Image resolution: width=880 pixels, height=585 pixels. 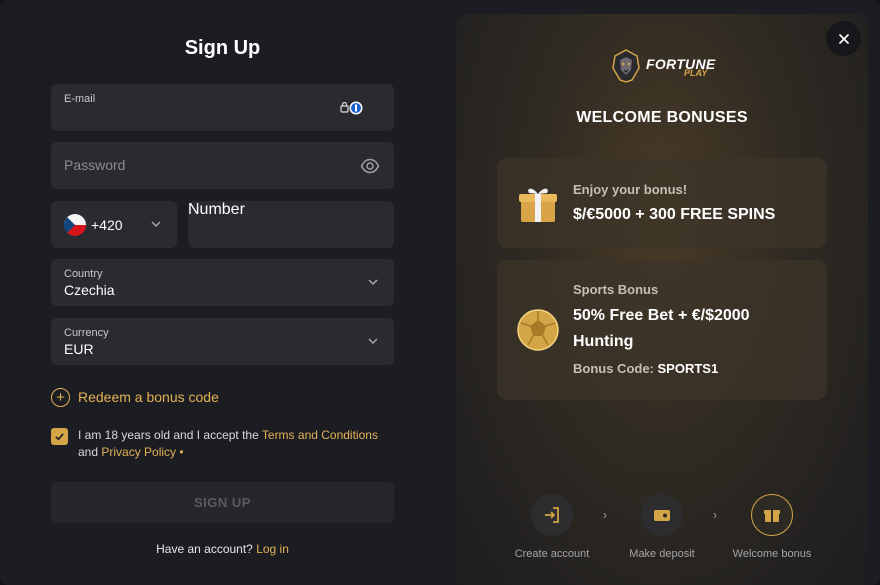 I want to click on welcome-title: WELCOME BONUSES, so click(x=662, y=117).